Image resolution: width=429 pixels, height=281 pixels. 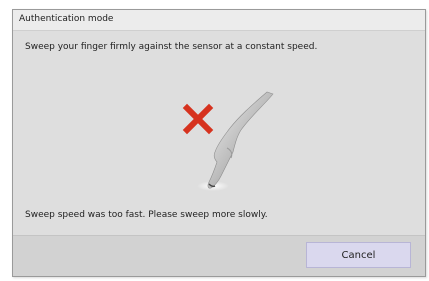 I want to click on sweep-illustration, so click(x=231, y=145).